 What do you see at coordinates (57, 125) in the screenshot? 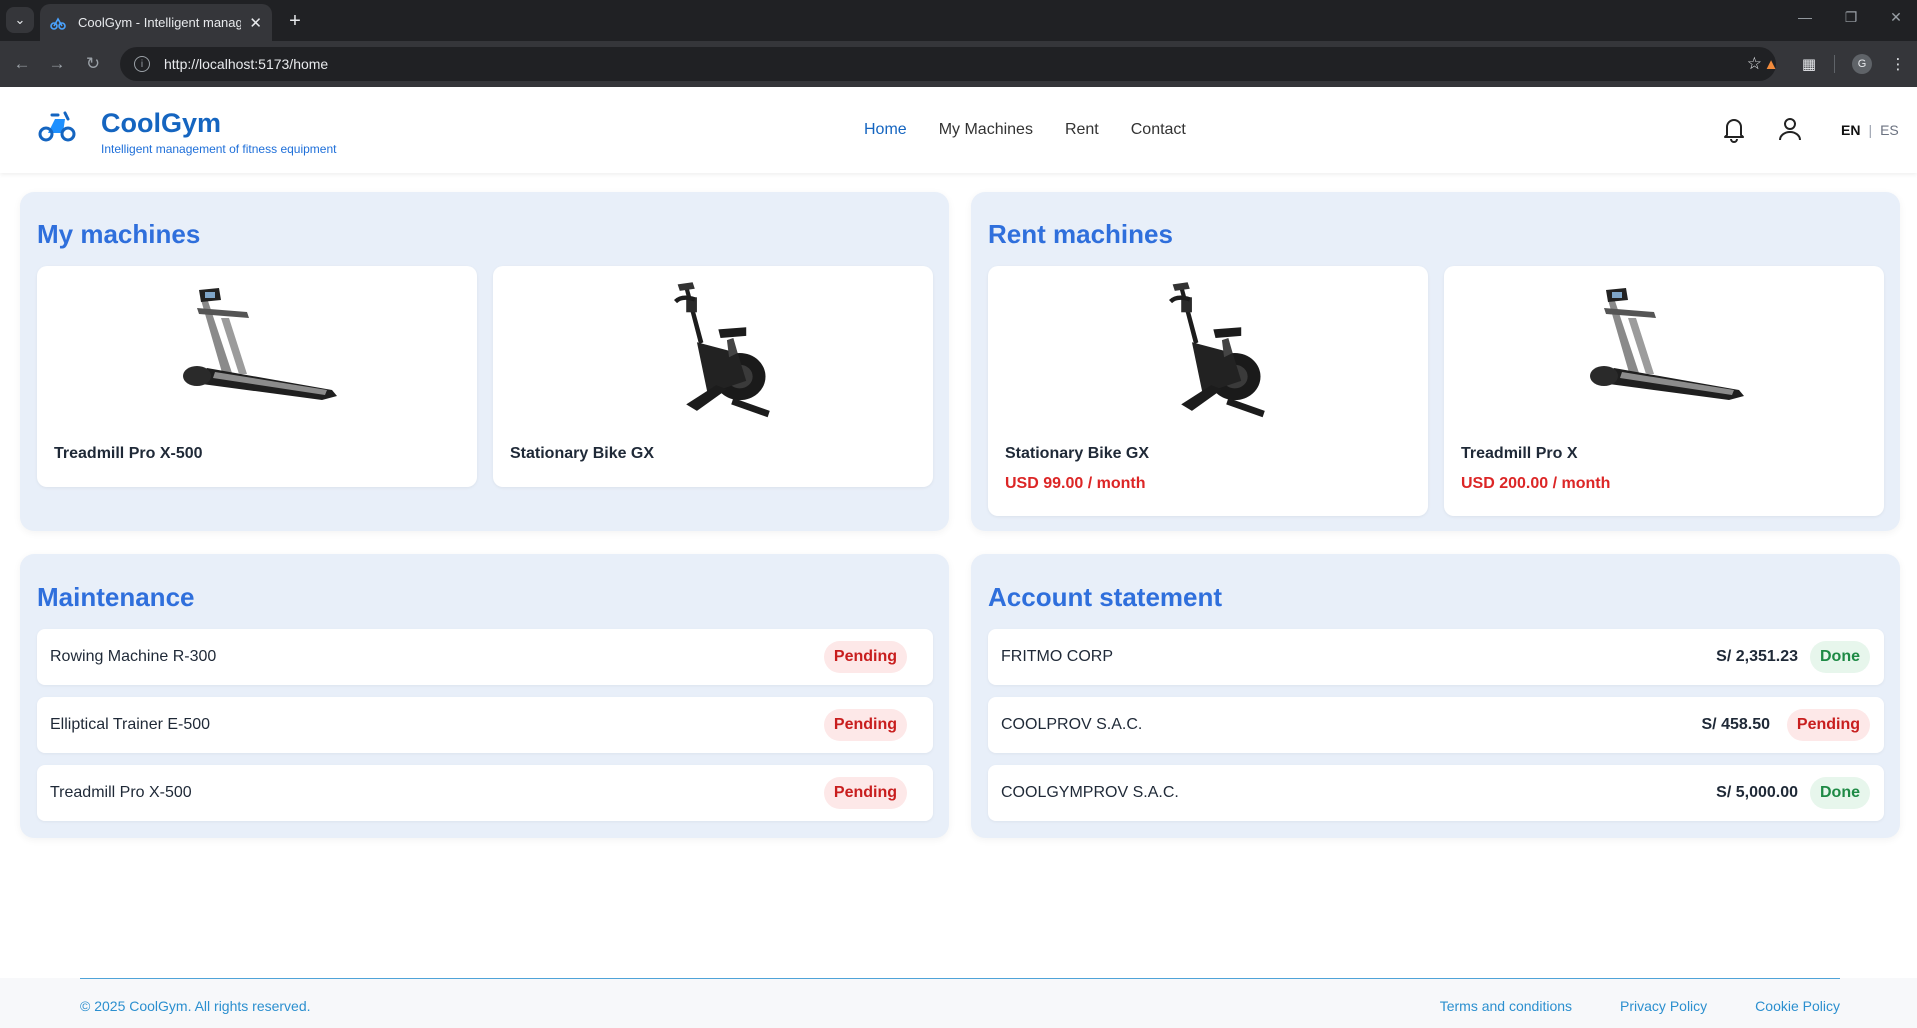
I see `logo-bike-icon` at bounding box center [57, 125].